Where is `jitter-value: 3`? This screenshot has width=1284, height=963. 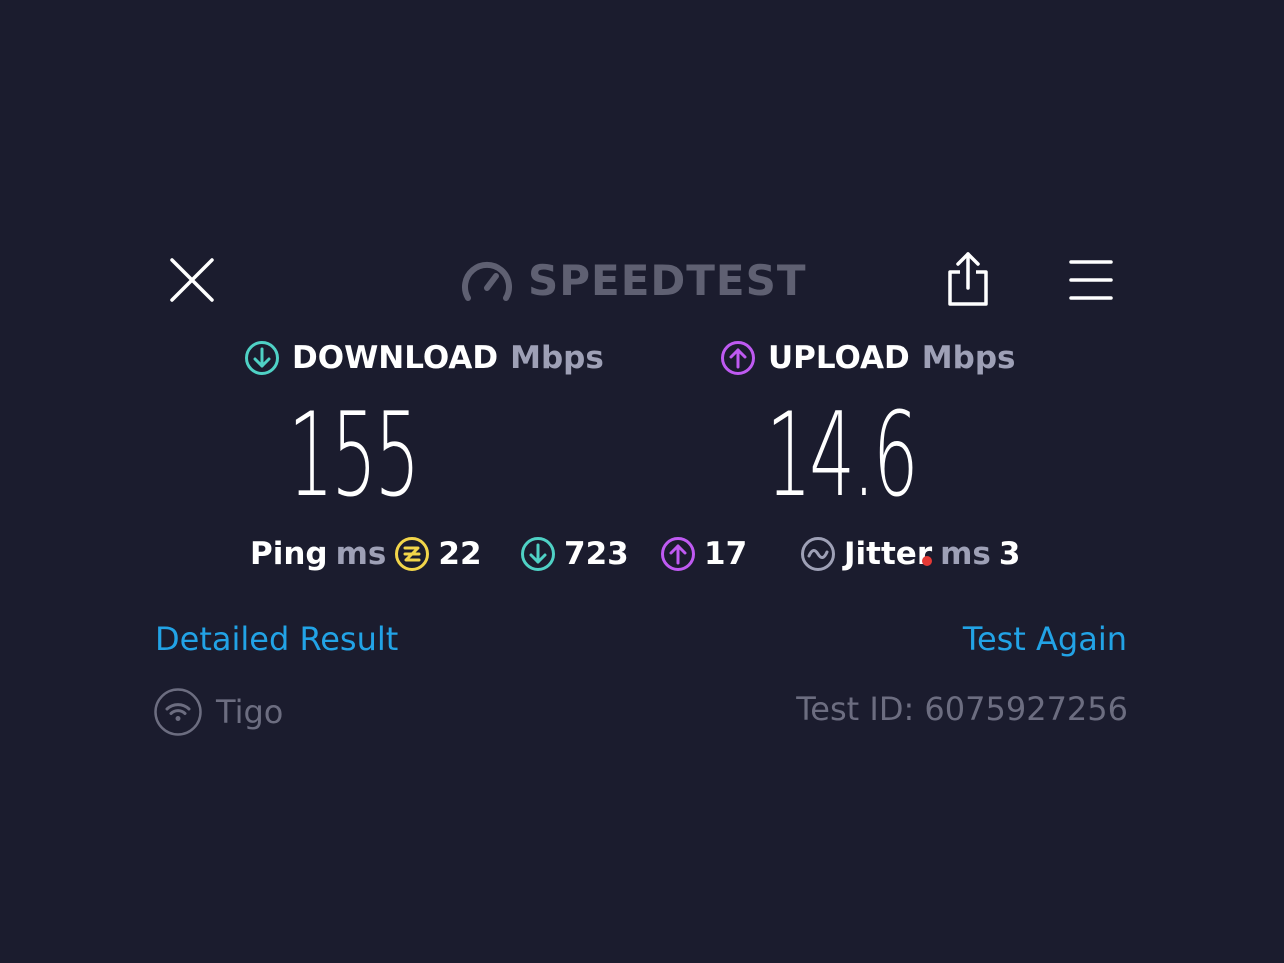 jitter-value: 3 is located at coordinates (1009, 554).